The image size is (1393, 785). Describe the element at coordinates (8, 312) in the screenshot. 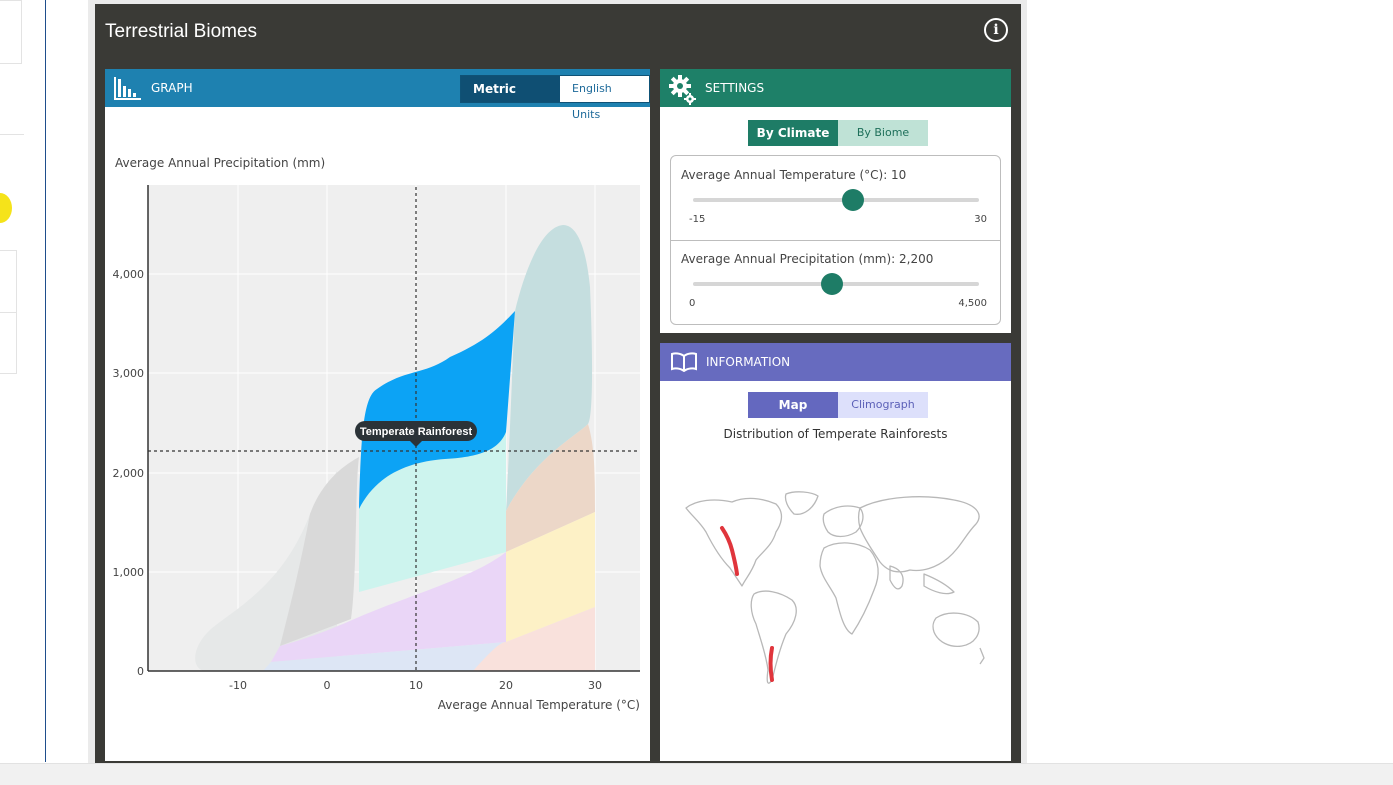

I see `left-divider` at that location.